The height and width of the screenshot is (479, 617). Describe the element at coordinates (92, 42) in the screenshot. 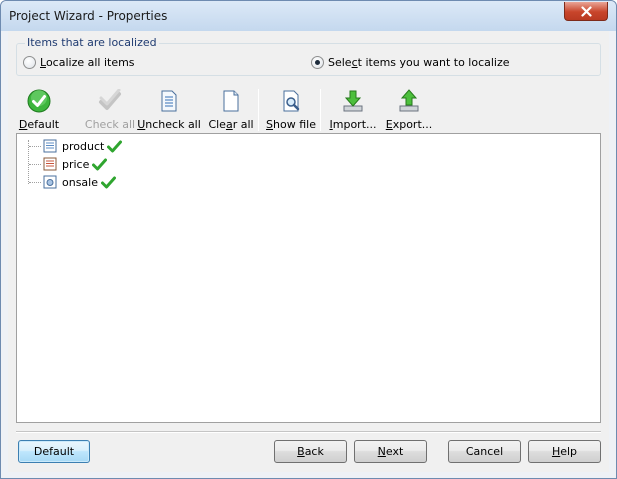

I see `group-legend: Items that are localized` at that location.